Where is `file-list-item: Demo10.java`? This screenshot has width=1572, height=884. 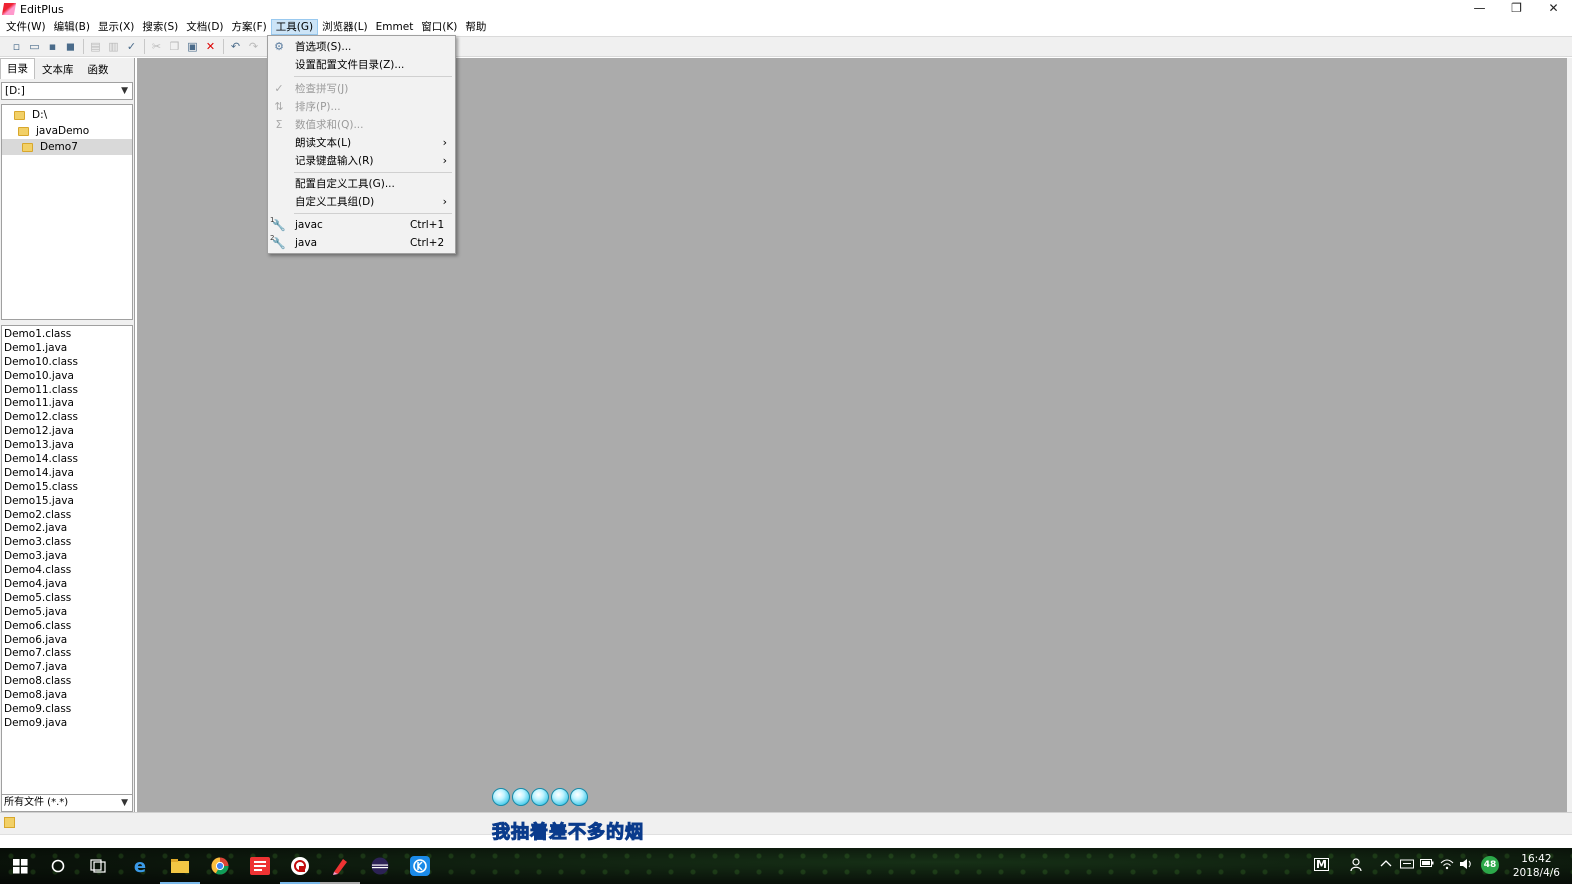 file-list-item: Demo10.java is located at coordinates (67, 377).